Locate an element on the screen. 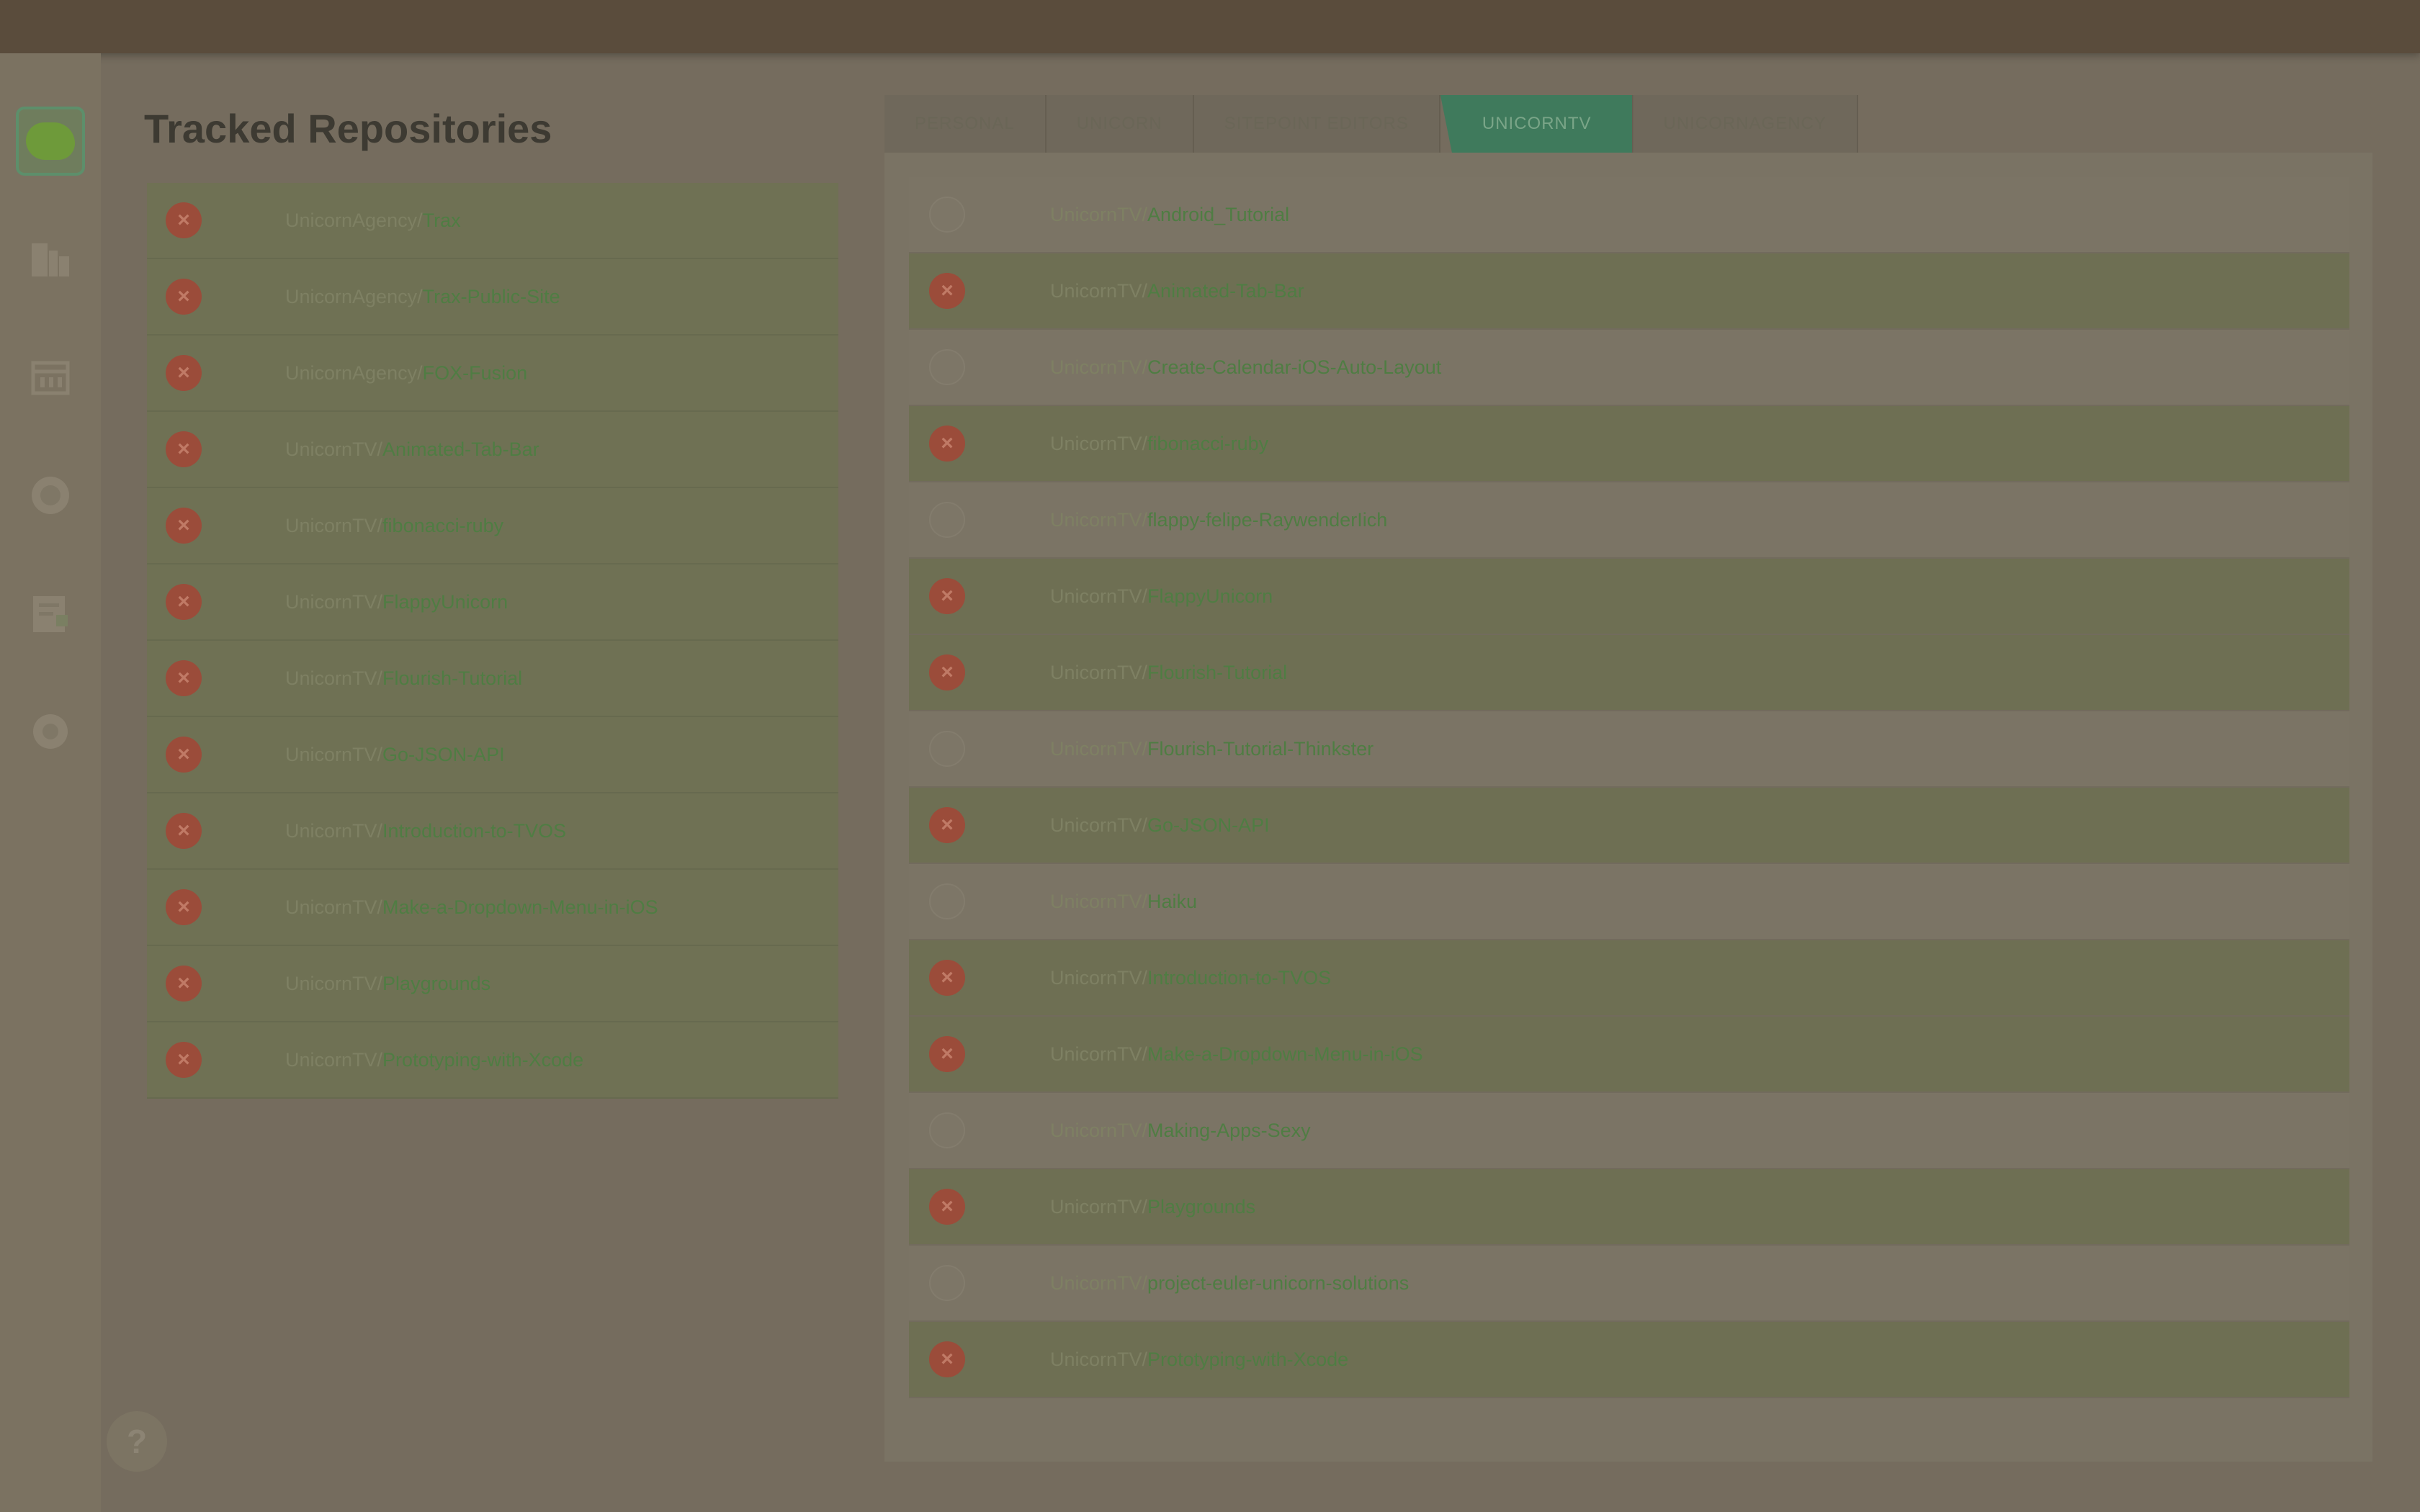 This screenshot has height=1512, width=2420. repo-row: UnicornTV/flappy-felipe-RaywenderIich is located at coordinates (1629, 520).